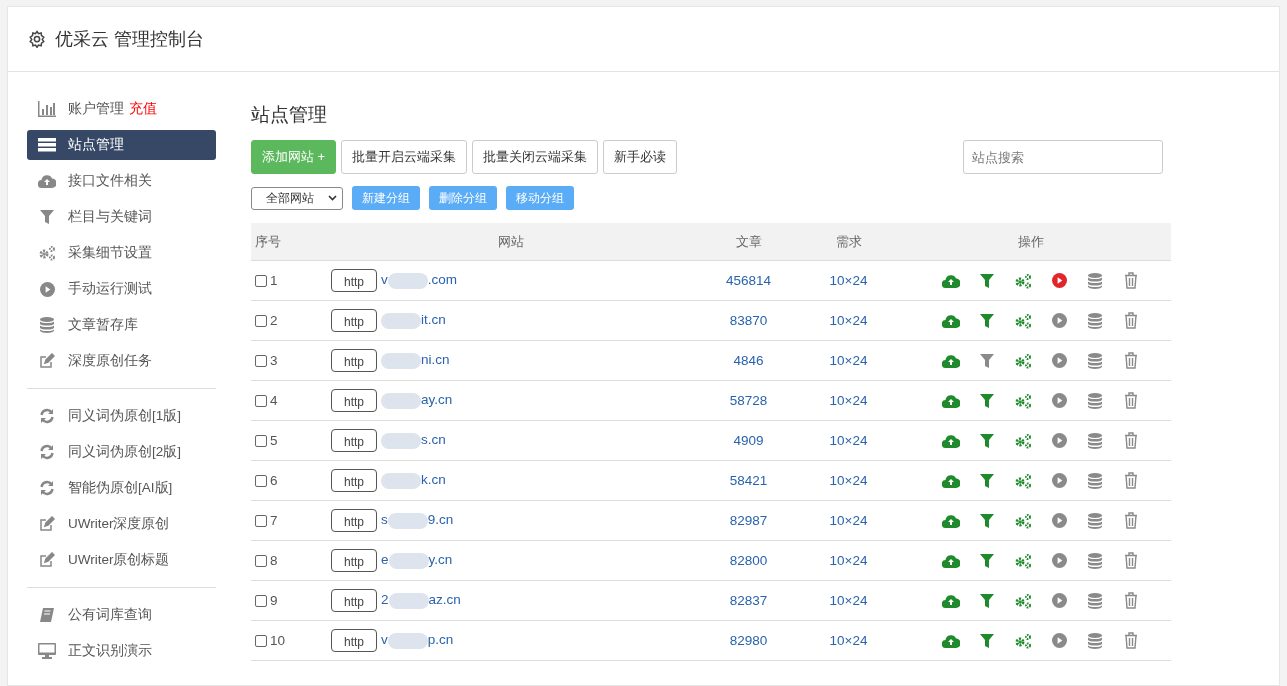  Describe the element at coordinates (748, 560) in the screenshot. I see `article-count: 82800` at that location.